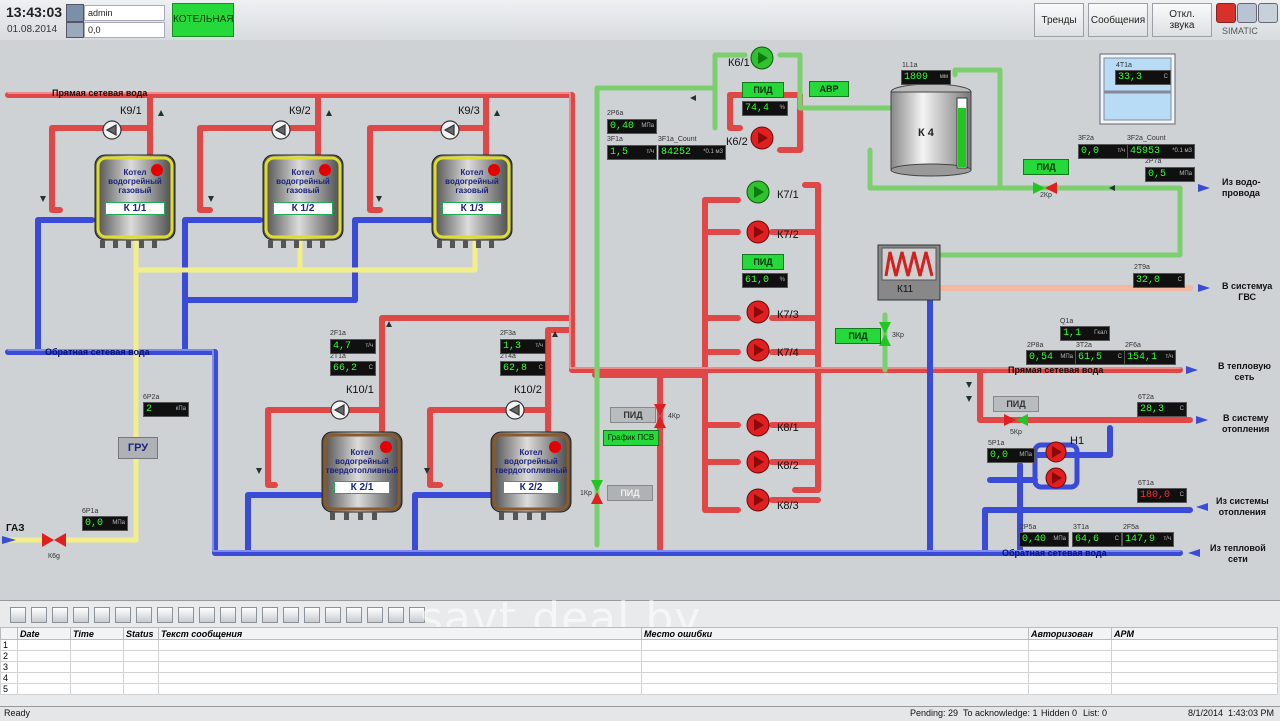  Describe the element at coordinates (124, 30) in the screenshot. I see `user-value: 0,0` at that location.